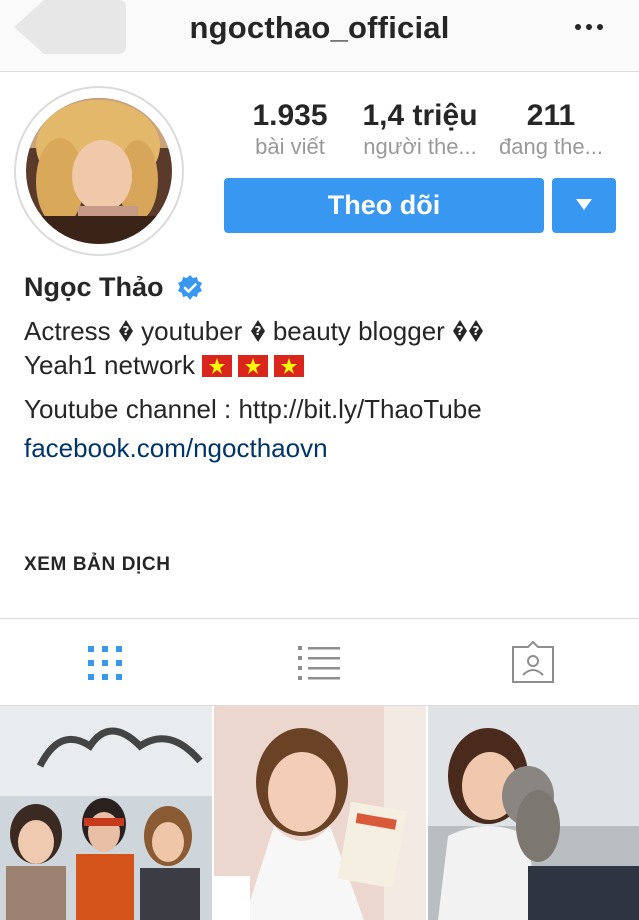 This screenshot has width=639, height=920. What do you see at coordinates (192, 331) in the screenshot?
I see `bio-role-youtuber: youtuber` at bounding box center [192, 331].